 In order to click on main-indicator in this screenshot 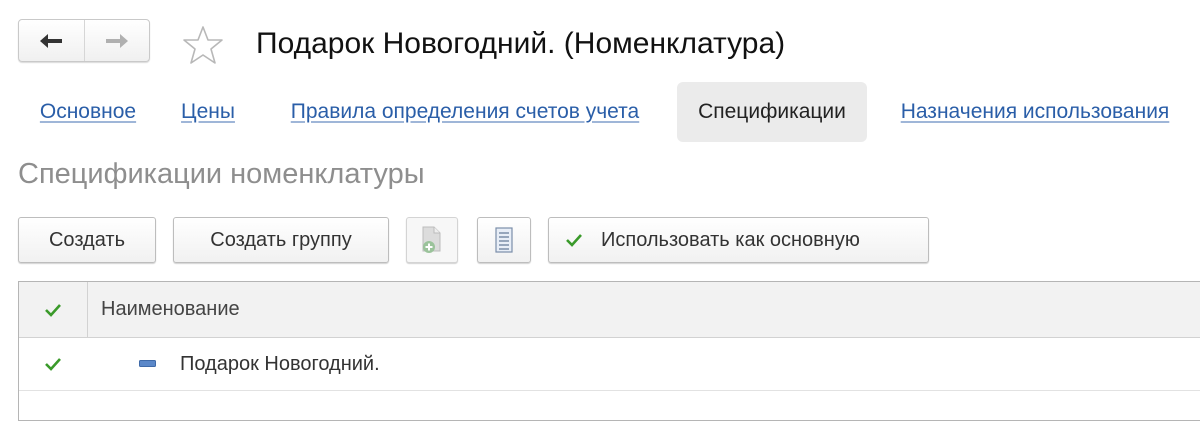, I will do `click(53, 364)`.